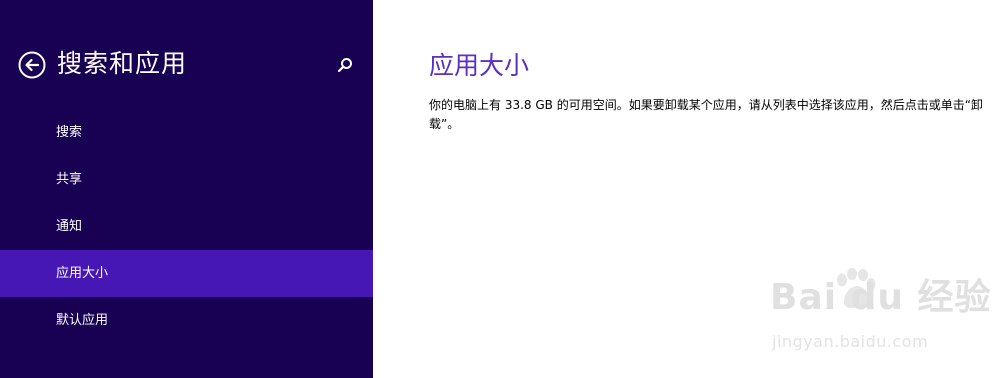  I want to click on back-arrow-circle-icon, so click(32, 65).